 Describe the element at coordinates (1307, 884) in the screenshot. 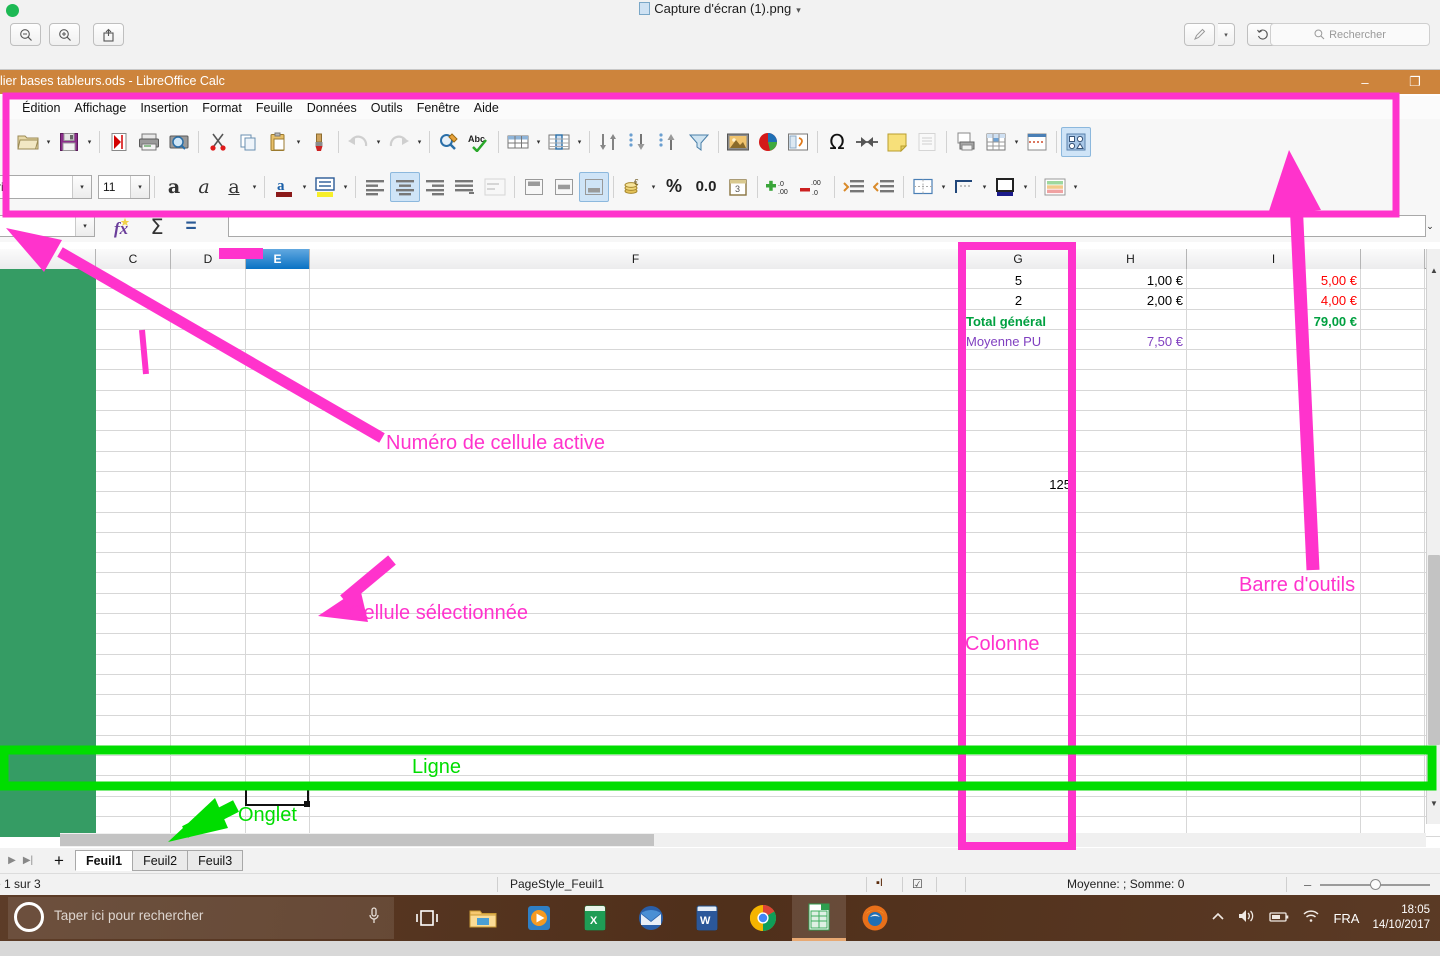

I see `zoom-out-icon: –` at that location.